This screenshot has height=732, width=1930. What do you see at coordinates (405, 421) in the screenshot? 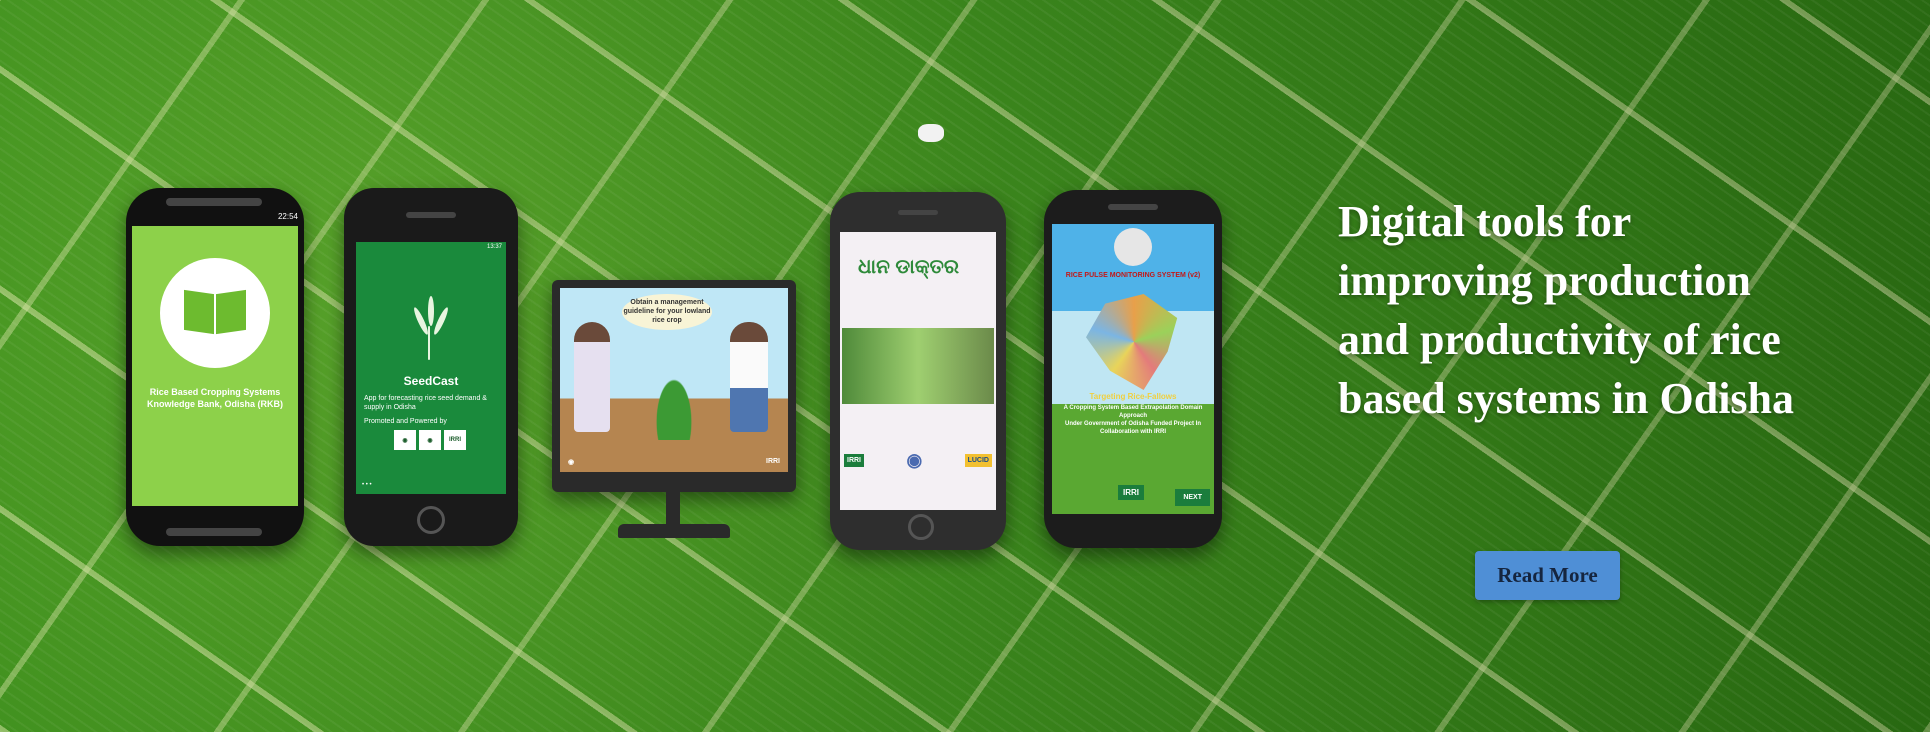
I see `seedcast-promoted: Promoted and Powered by` at bounding box center [405, 421].